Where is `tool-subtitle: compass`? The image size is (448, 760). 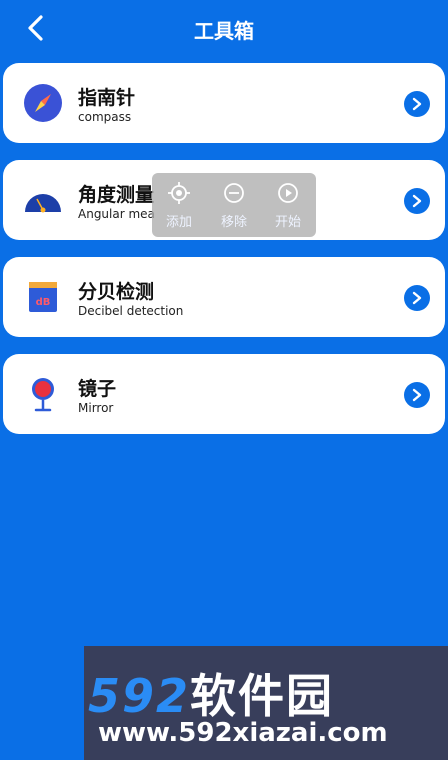
tool-subtitle: compass is located at coordinates (105, 117).